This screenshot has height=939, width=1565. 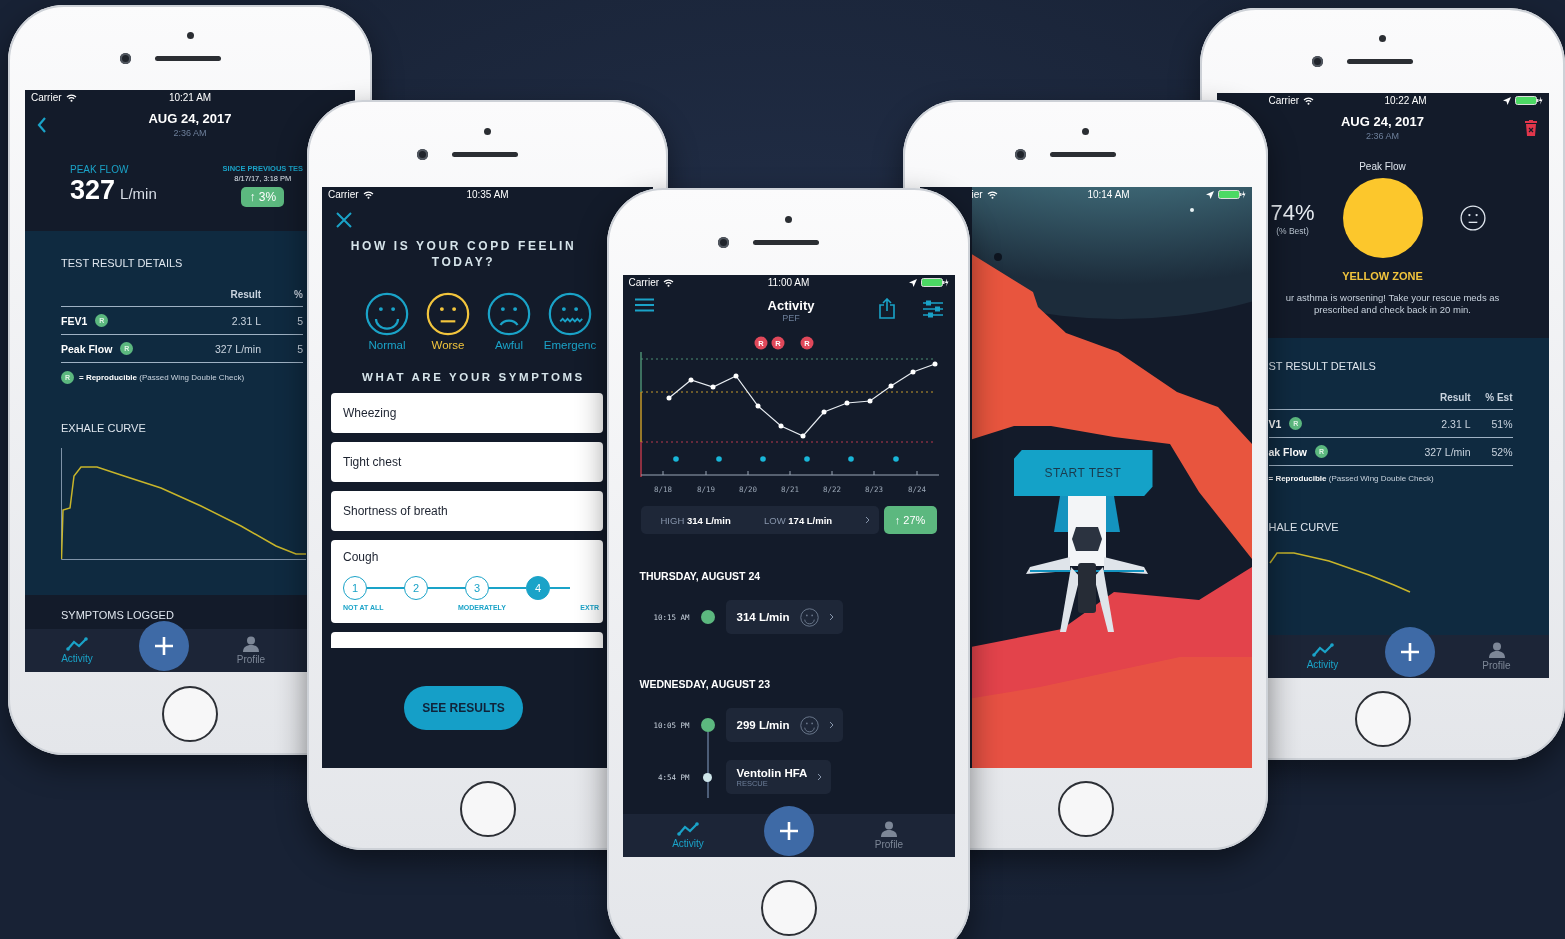 I want to click on range-summary: HIGH 314 L/min LOW 174 L/min, so click(x=759, y=520).